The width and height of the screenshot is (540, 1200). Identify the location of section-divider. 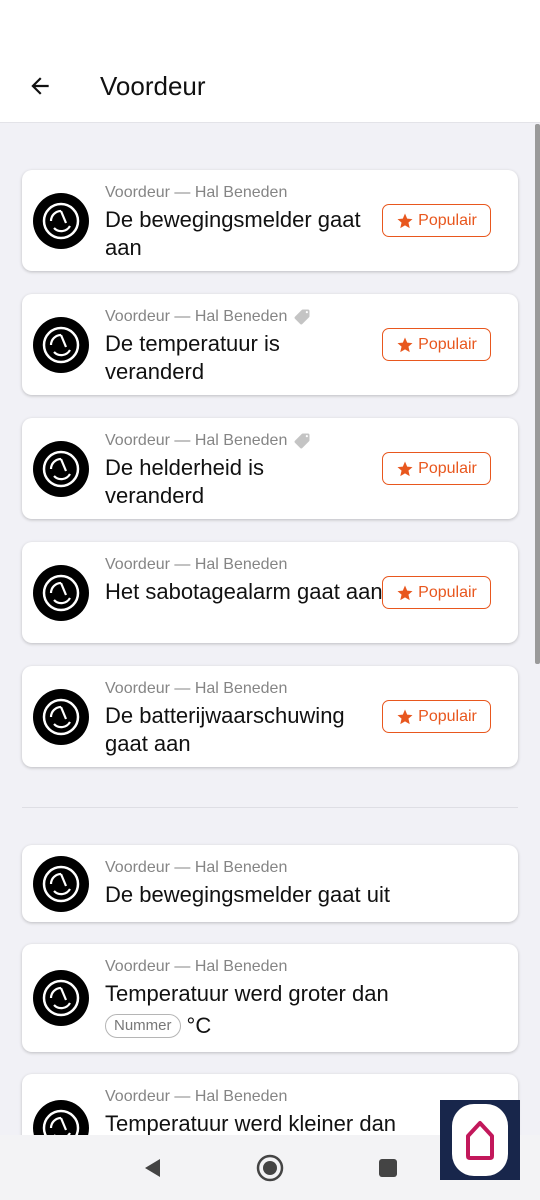
(270, 807).